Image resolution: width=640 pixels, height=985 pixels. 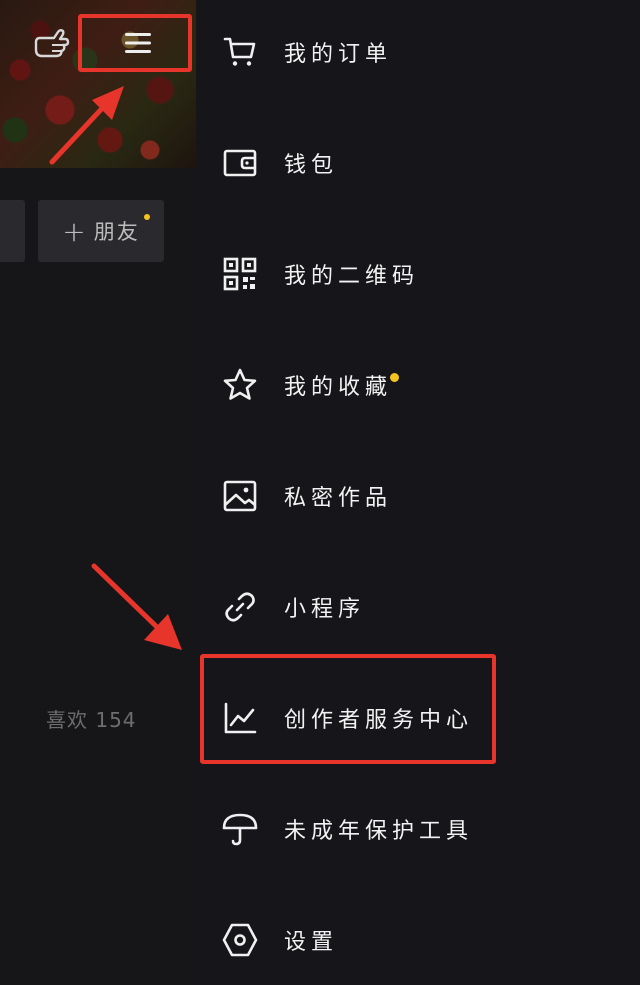 I want to click on annotation-highlight-box, so click(x=348, y=709).